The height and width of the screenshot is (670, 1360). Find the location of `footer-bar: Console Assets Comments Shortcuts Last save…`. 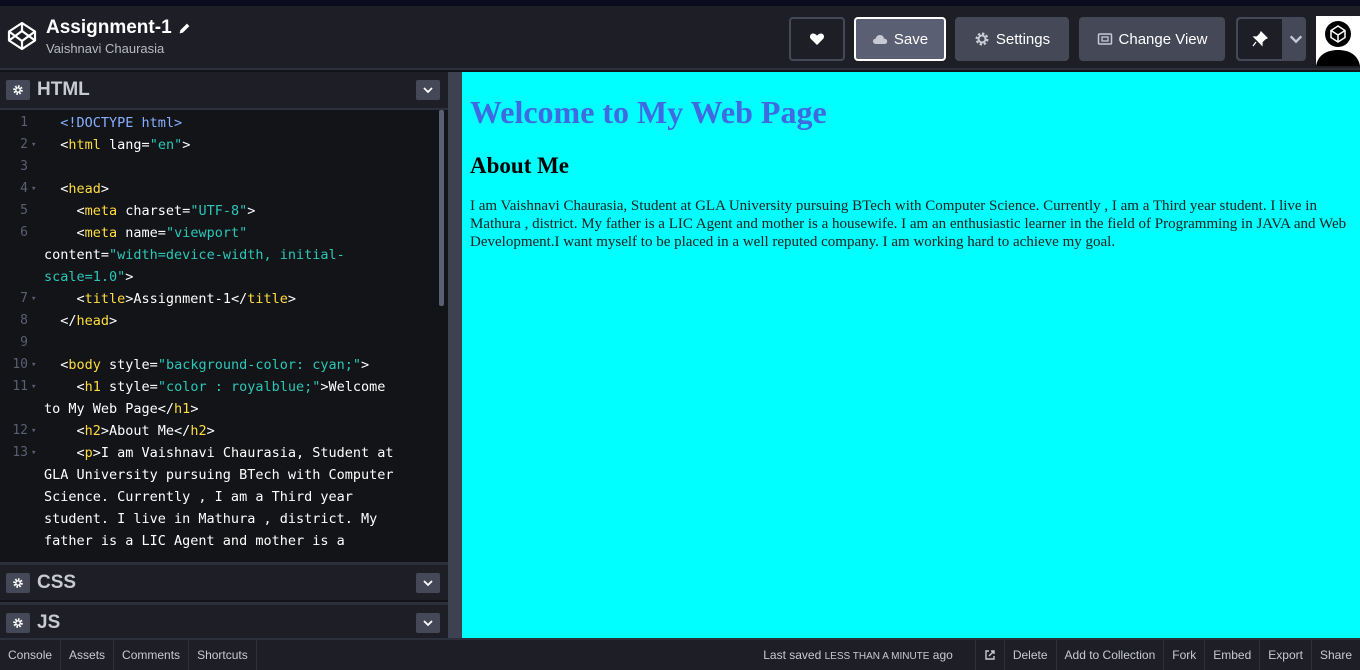

footer-bar: Console Assets Comments Shortcuts Last save… is located at coordinates (680, 654).